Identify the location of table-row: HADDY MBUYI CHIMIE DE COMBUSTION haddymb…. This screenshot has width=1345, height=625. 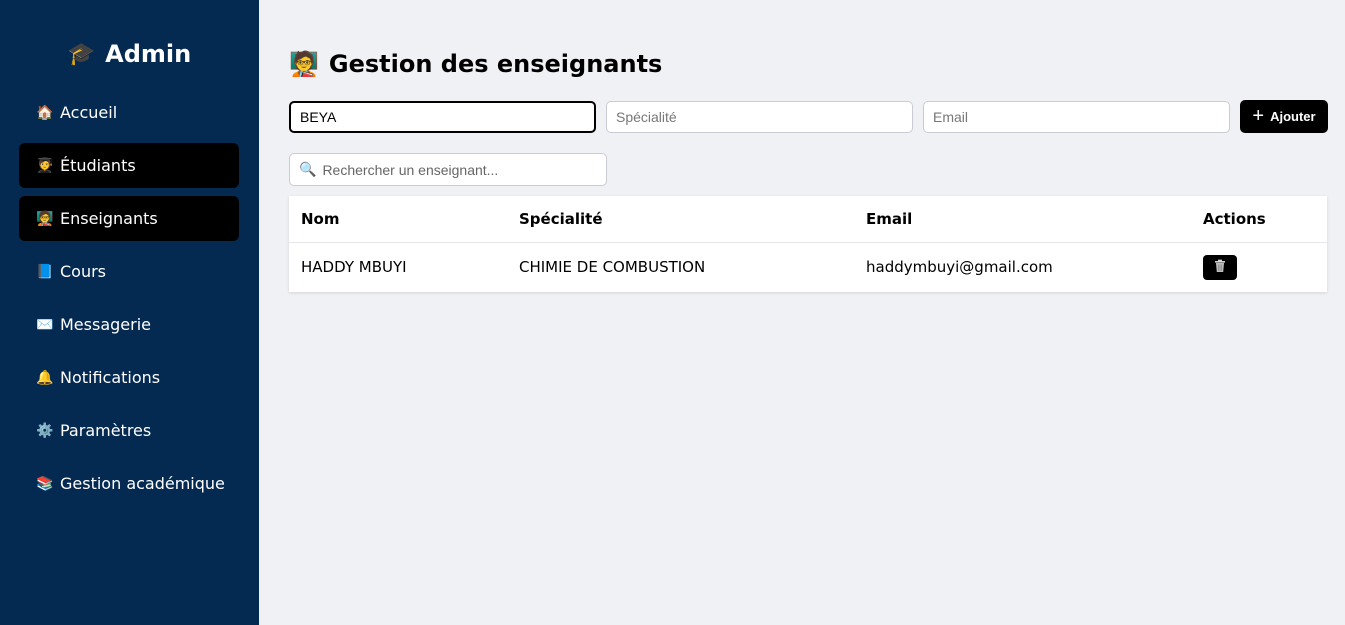
(808, 267).